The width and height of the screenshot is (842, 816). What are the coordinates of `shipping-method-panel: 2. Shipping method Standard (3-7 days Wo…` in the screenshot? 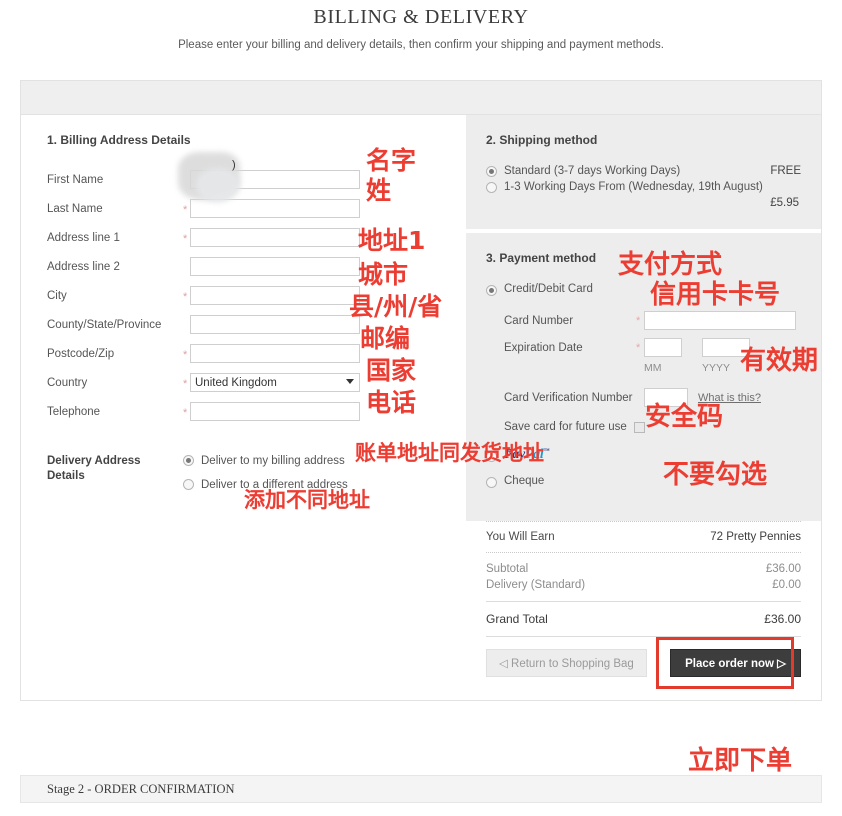 It's located at (643, 174).